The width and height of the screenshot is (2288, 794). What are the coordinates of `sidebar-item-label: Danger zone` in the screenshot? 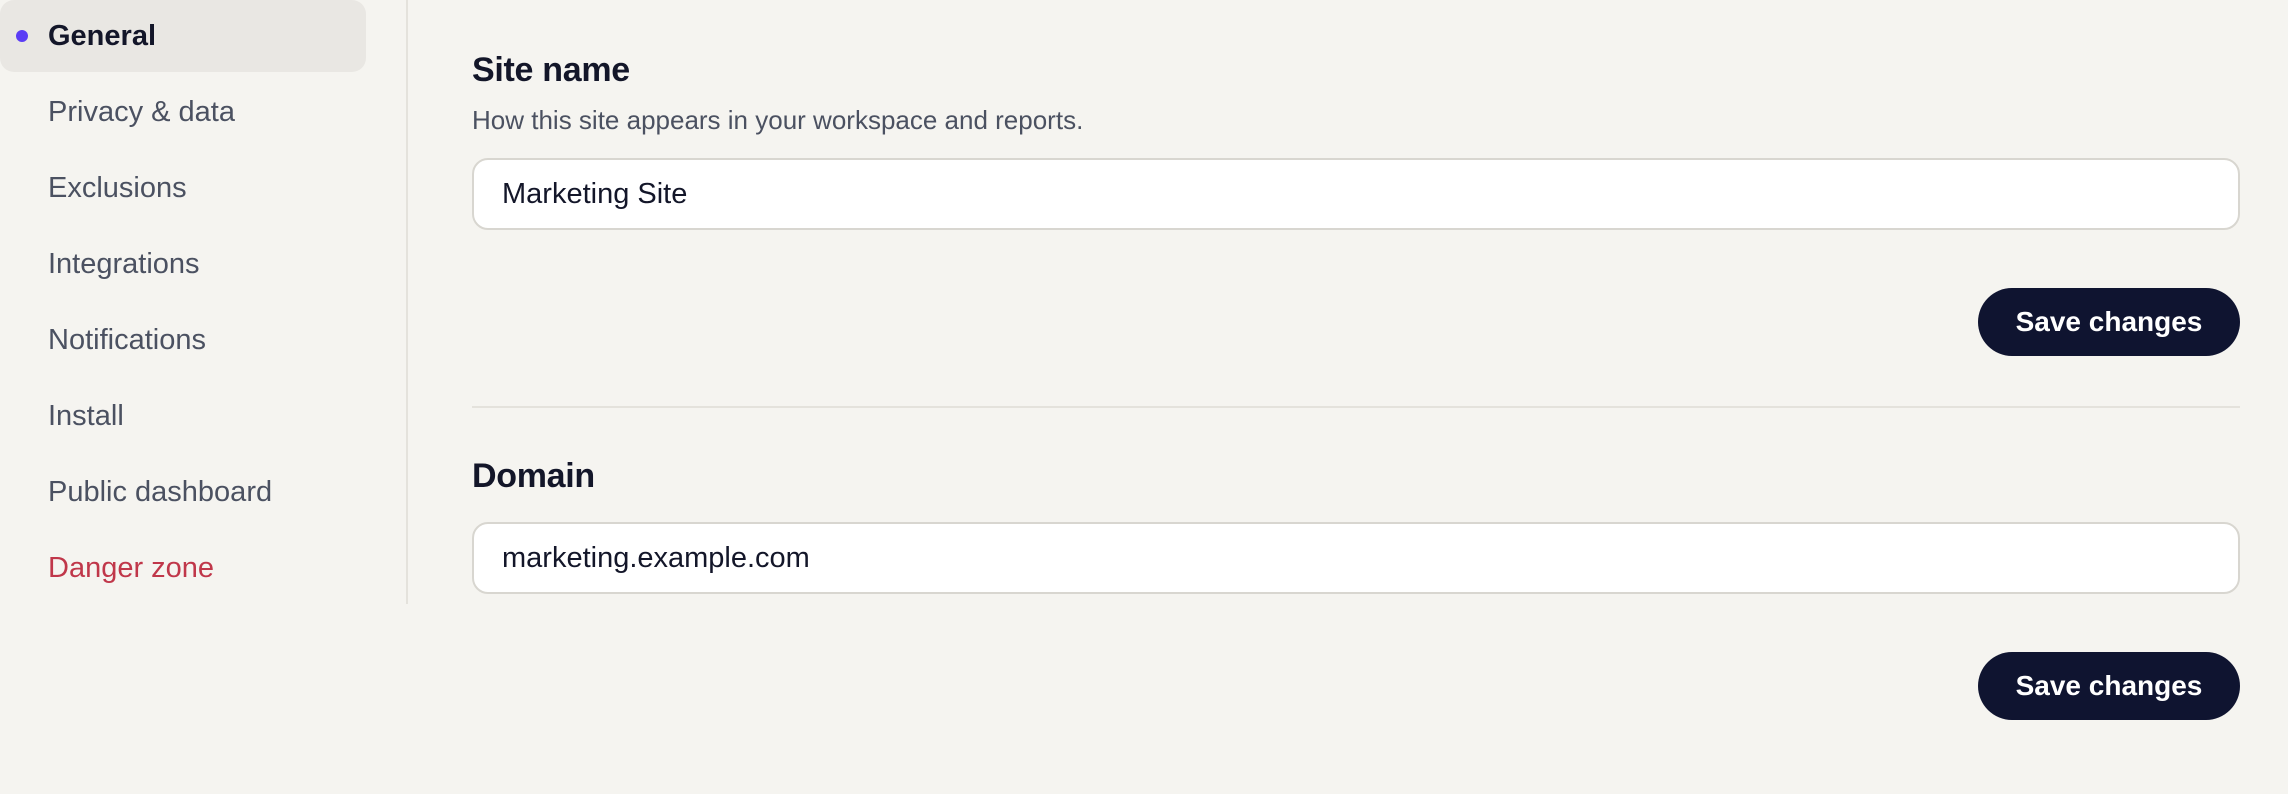 It's located at (131, 567).